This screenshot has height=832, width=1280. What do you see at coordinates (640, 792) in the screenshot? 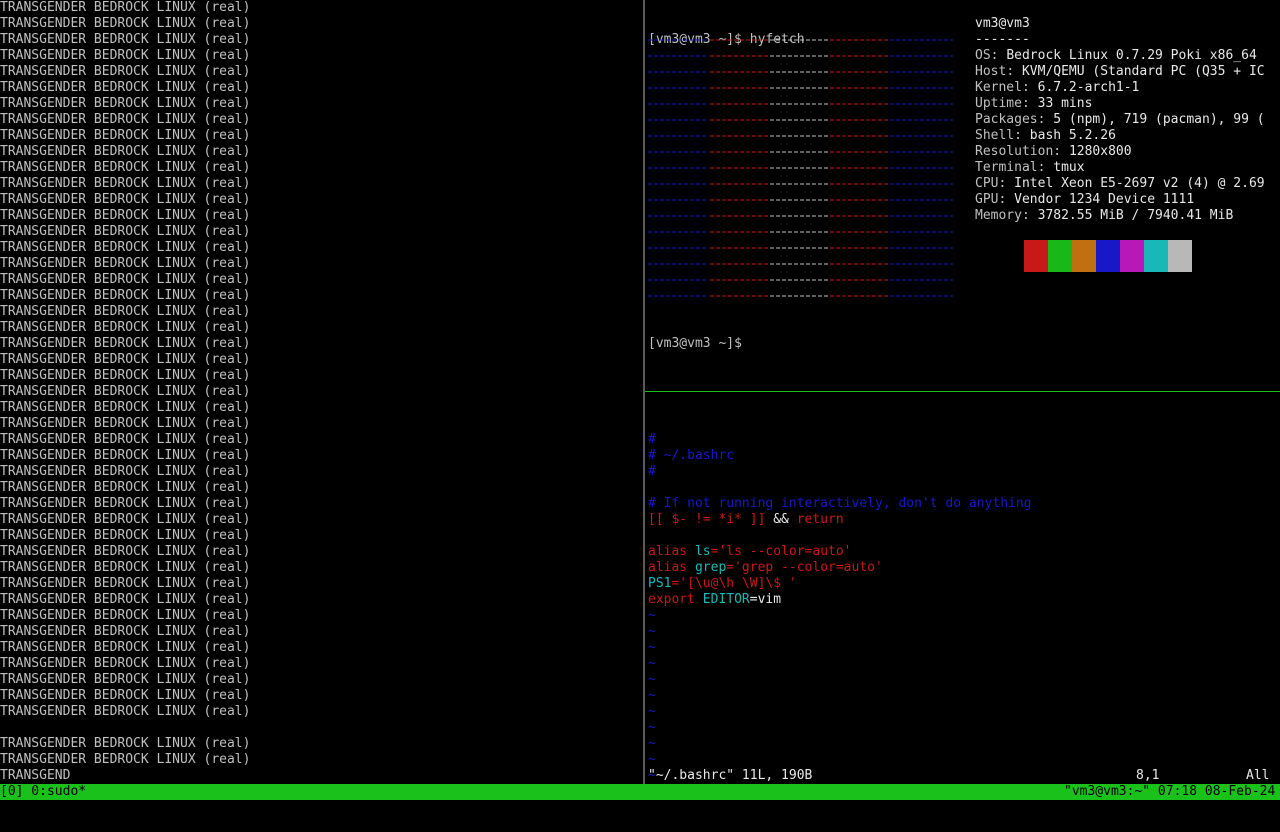
I see `tmux-status-bar: [0] 0:sudo* "vm3@vm3:~" 07:18 08-Feb-24` at bounding box center [640, 792].